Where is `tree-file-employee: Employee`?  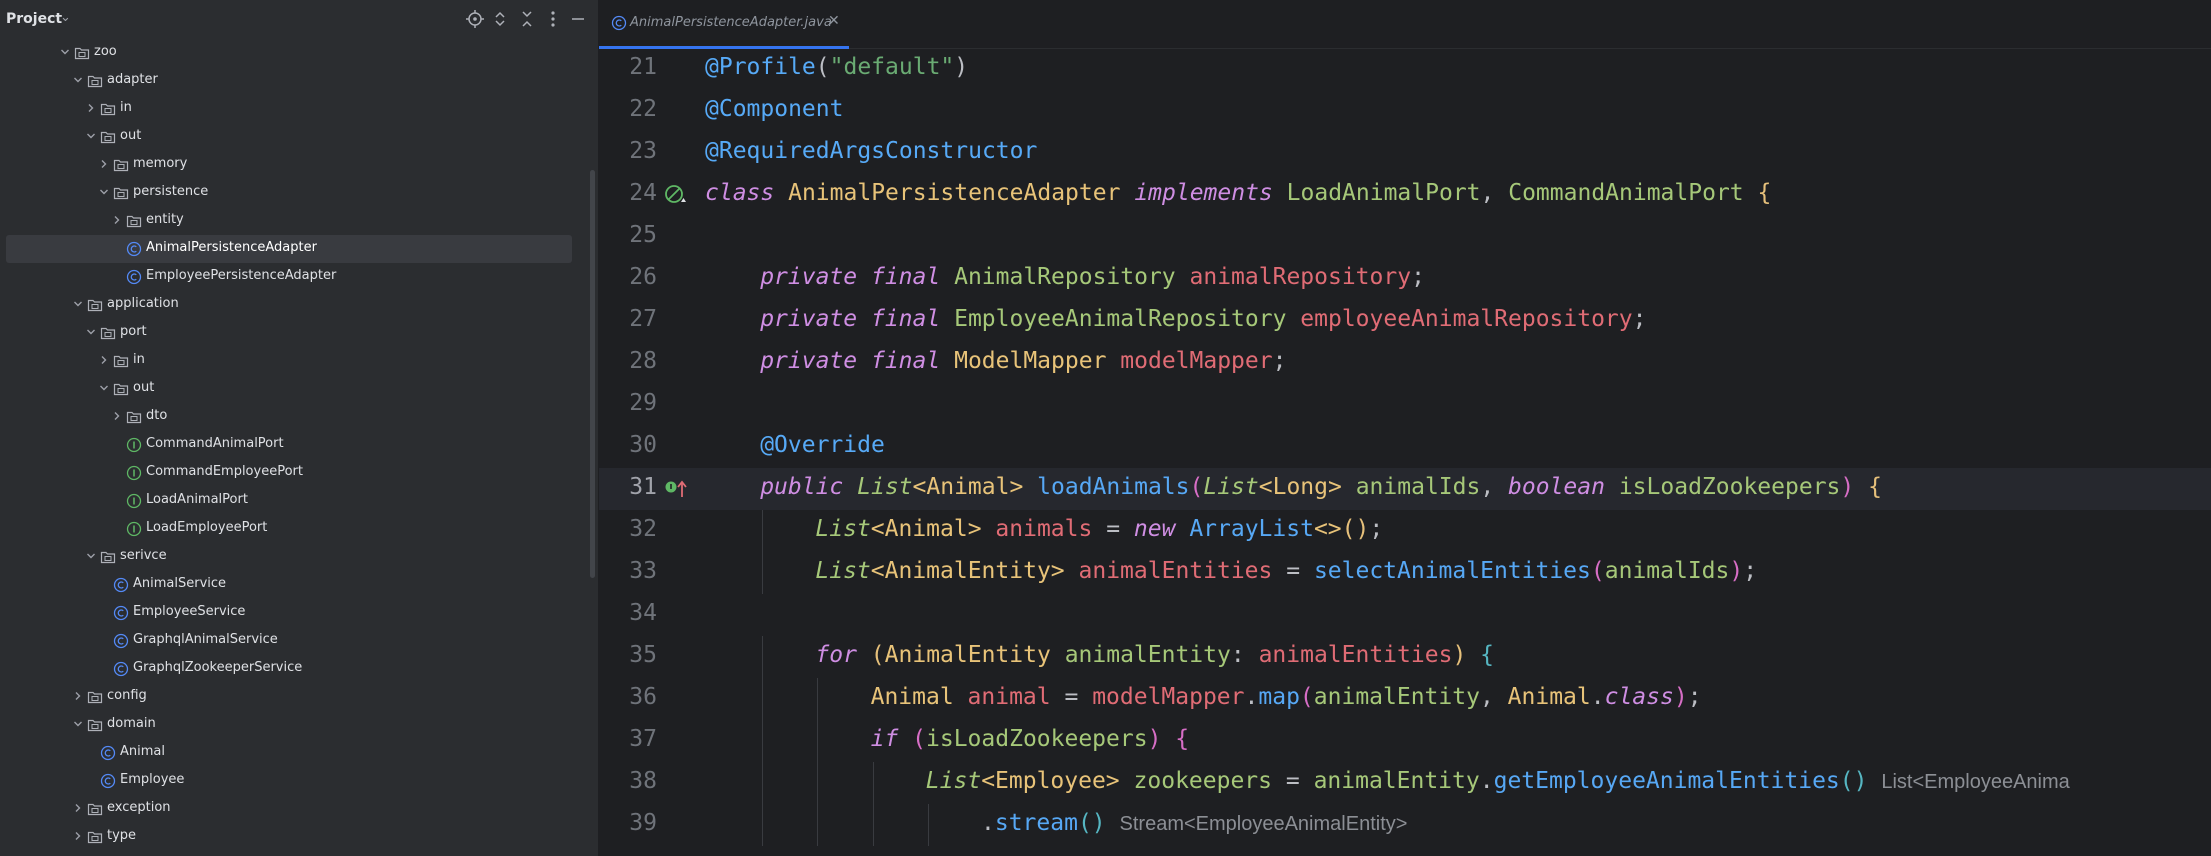 tree-file-employee: Employee is located at coordinates (299, 781).